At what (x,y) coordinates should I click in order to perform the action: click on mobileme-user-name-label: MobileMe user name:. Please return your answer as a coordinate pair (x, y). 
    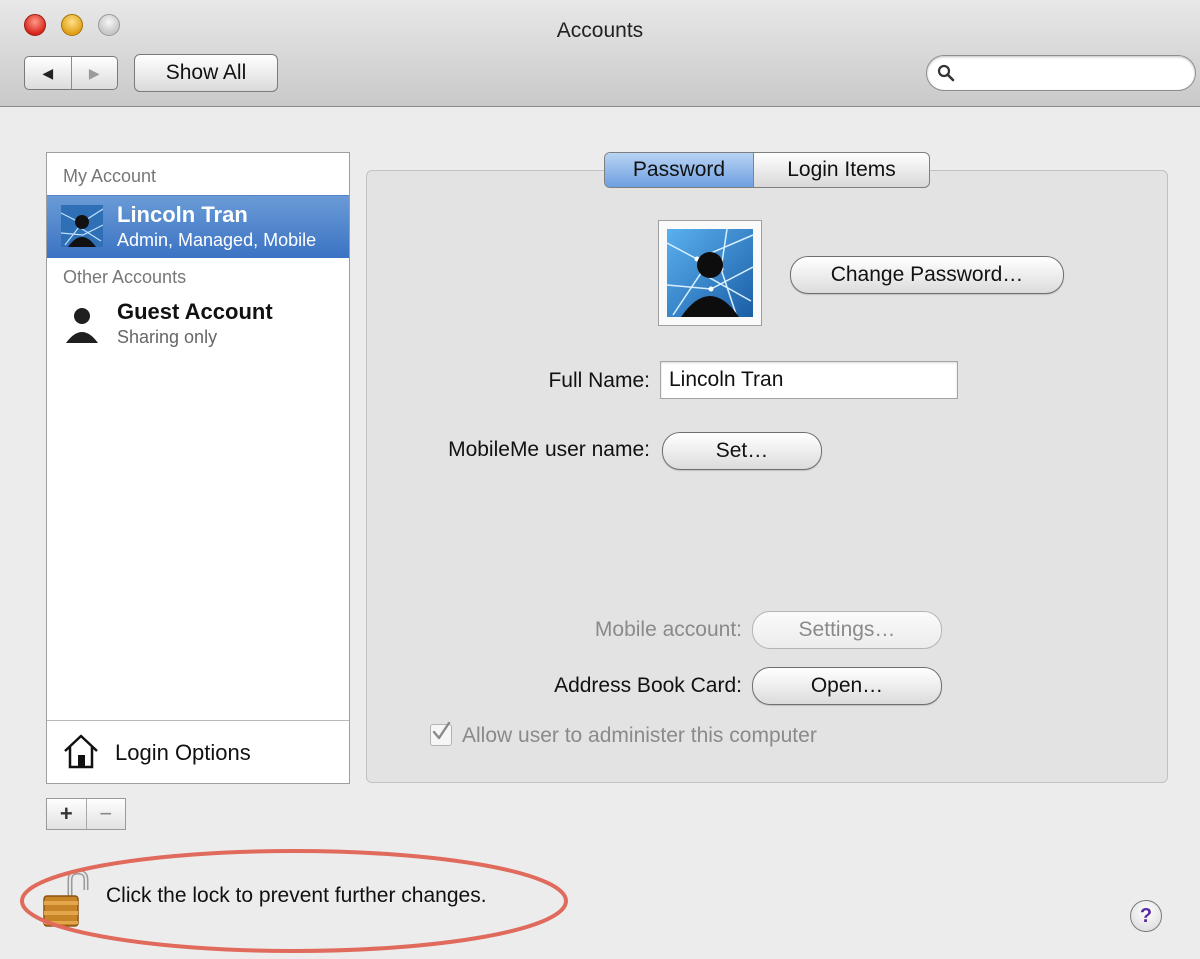
    Looking at the image, I should click on (549, 449).